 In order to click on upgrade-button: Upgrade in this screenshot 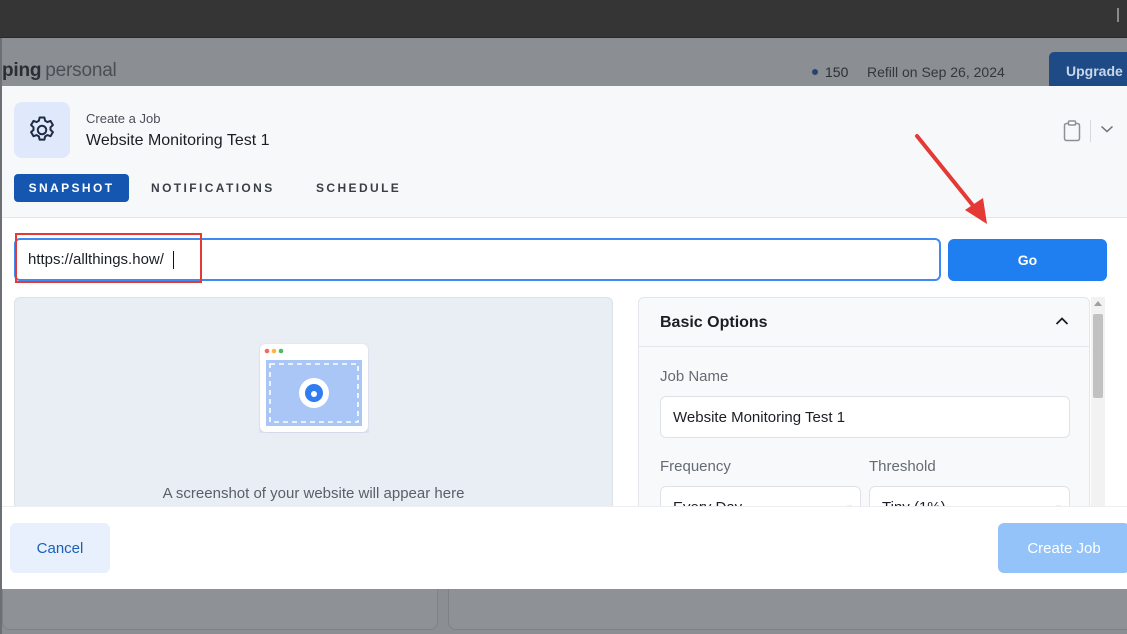, I will do `click(1088, 71)`.